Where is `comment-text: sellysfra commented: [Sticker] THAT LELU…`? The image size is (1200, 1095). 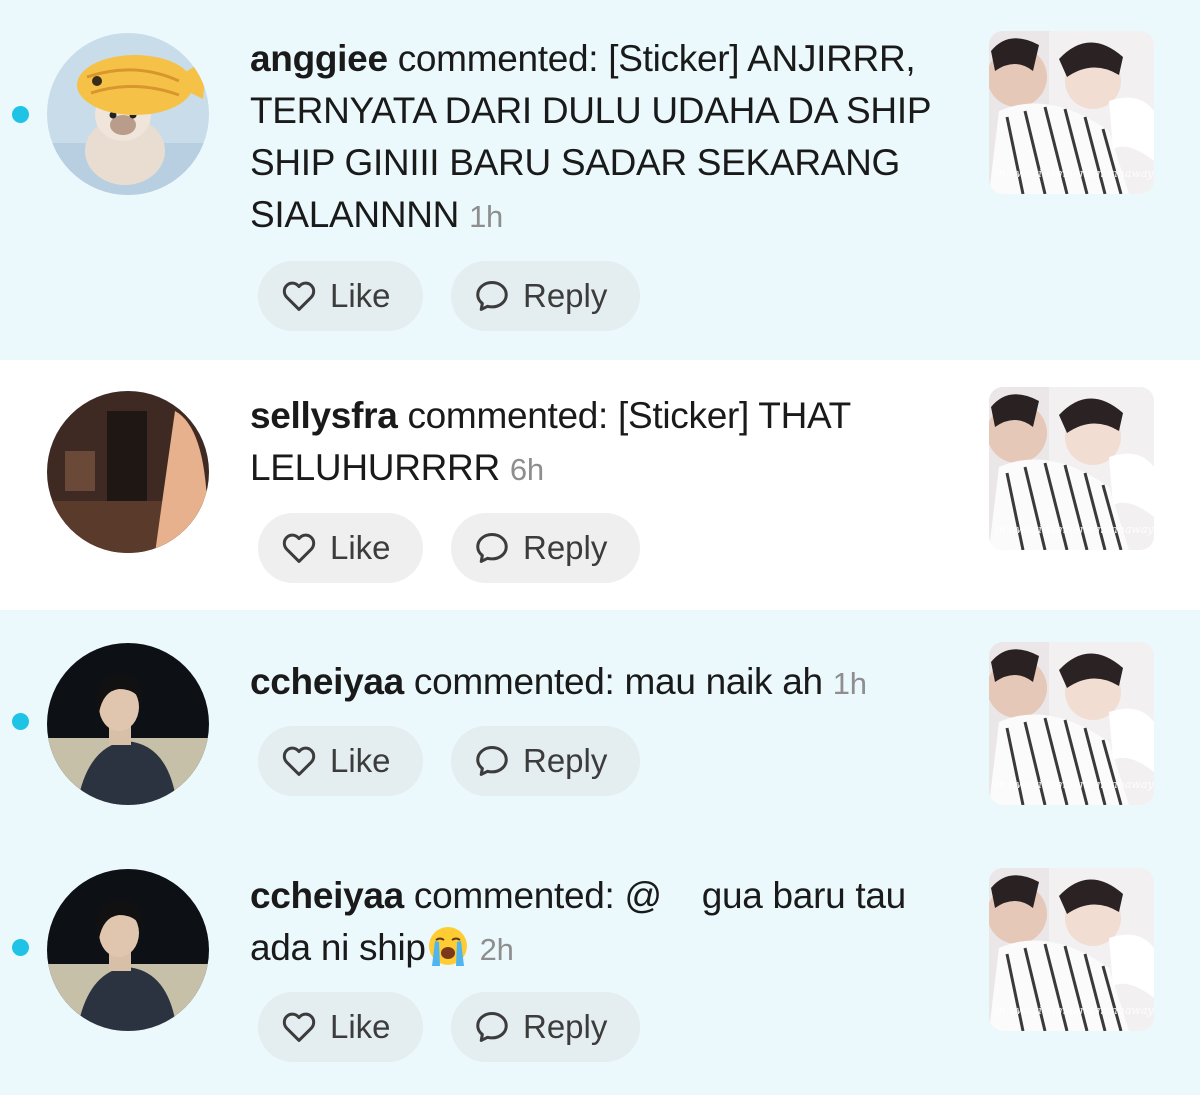 comment-text: sellysfra commented: [Sticker] THAT LELU… is located at coordinates (600, 443).